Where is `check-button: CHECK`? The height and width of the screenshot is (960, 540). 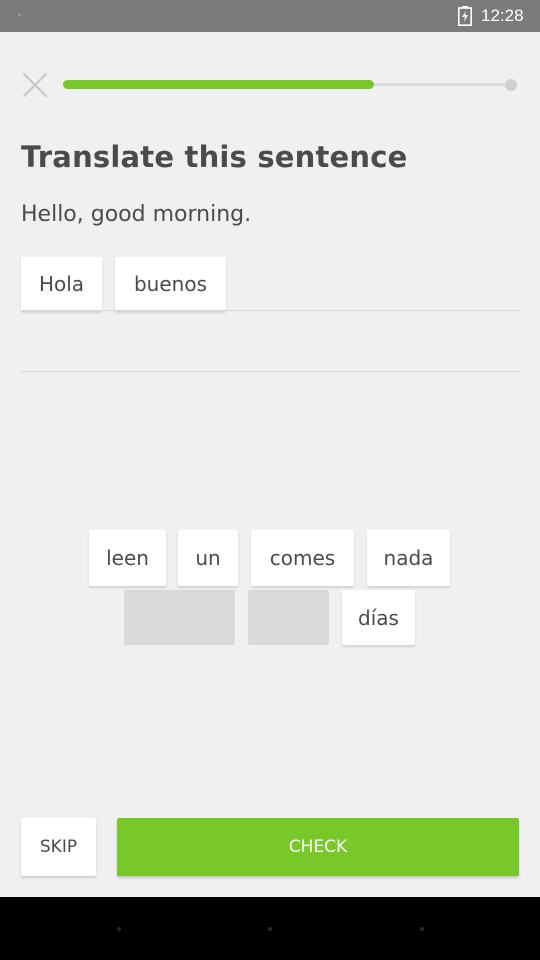 check-button: CHECK is located at coordinates (318, 847).